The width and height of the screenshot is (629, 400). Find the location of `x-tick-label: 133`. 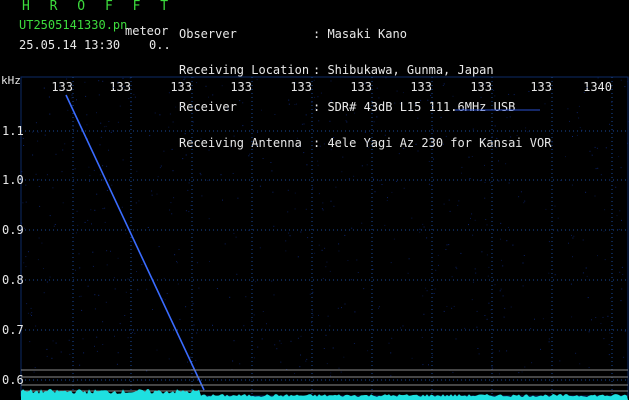

x-tick-label: 133 is located at coordinates (62, 87).